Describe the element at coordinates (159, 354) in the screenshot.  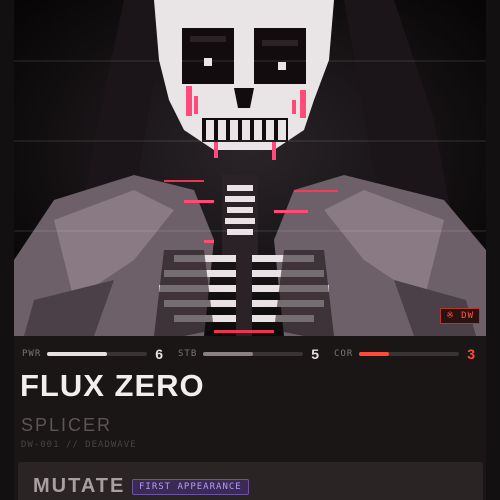
I see `stat-value: 6` at that location.